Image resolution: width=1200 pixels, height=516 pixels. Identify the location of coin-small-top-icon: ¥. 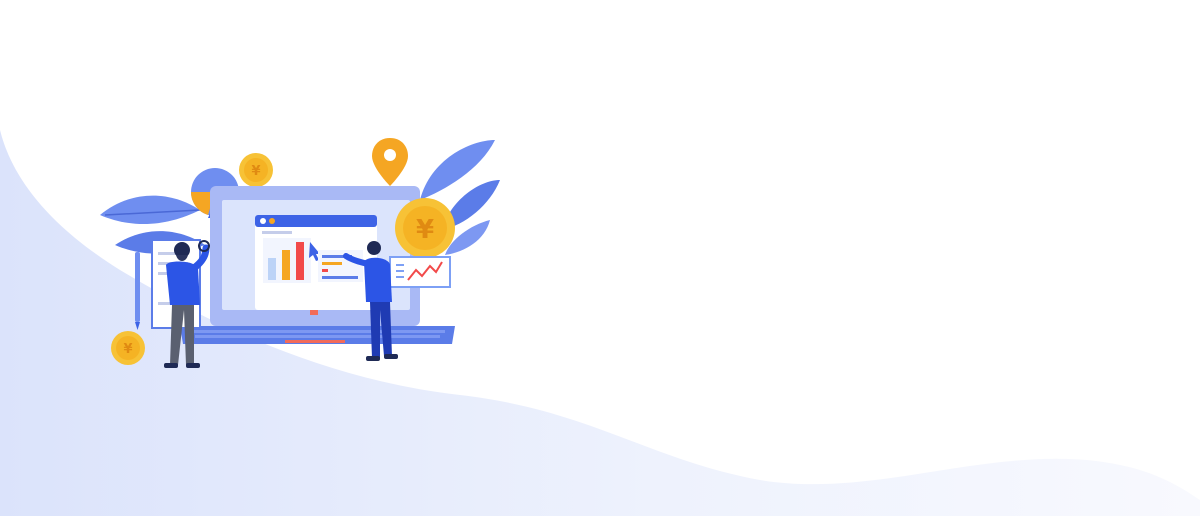
(256, 170).